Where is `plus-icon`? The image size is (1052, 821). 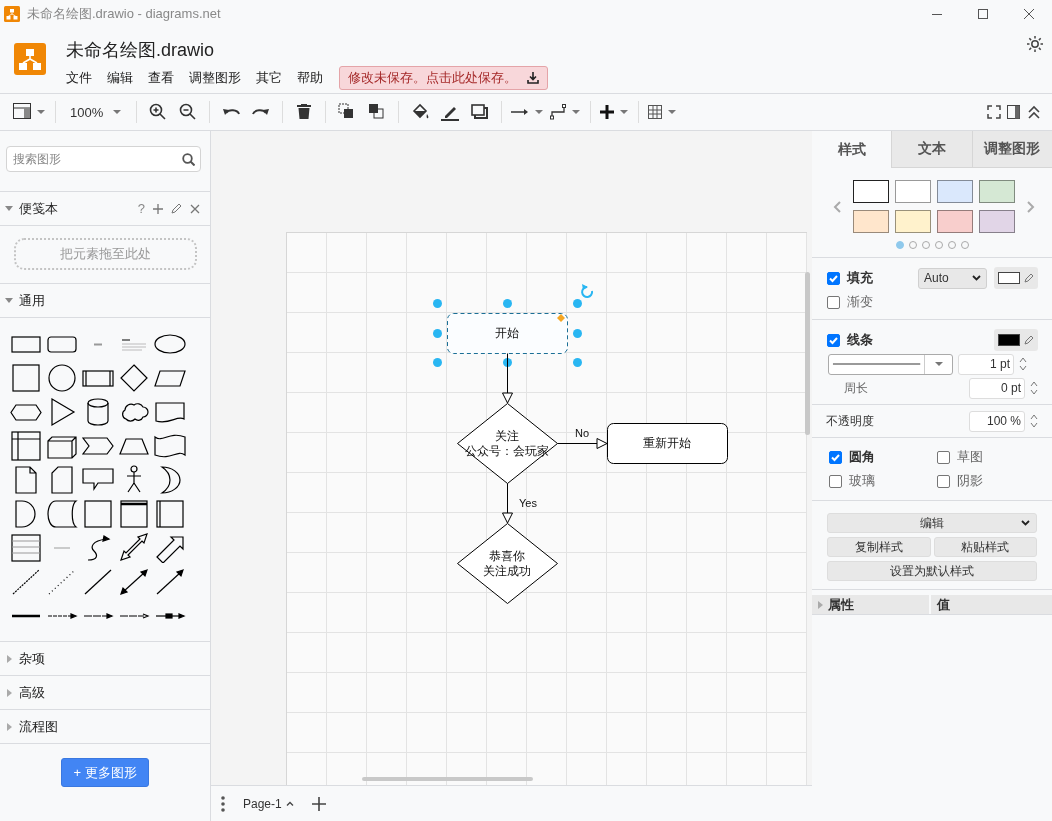
plus-icon is located at coordinates (607, 112).